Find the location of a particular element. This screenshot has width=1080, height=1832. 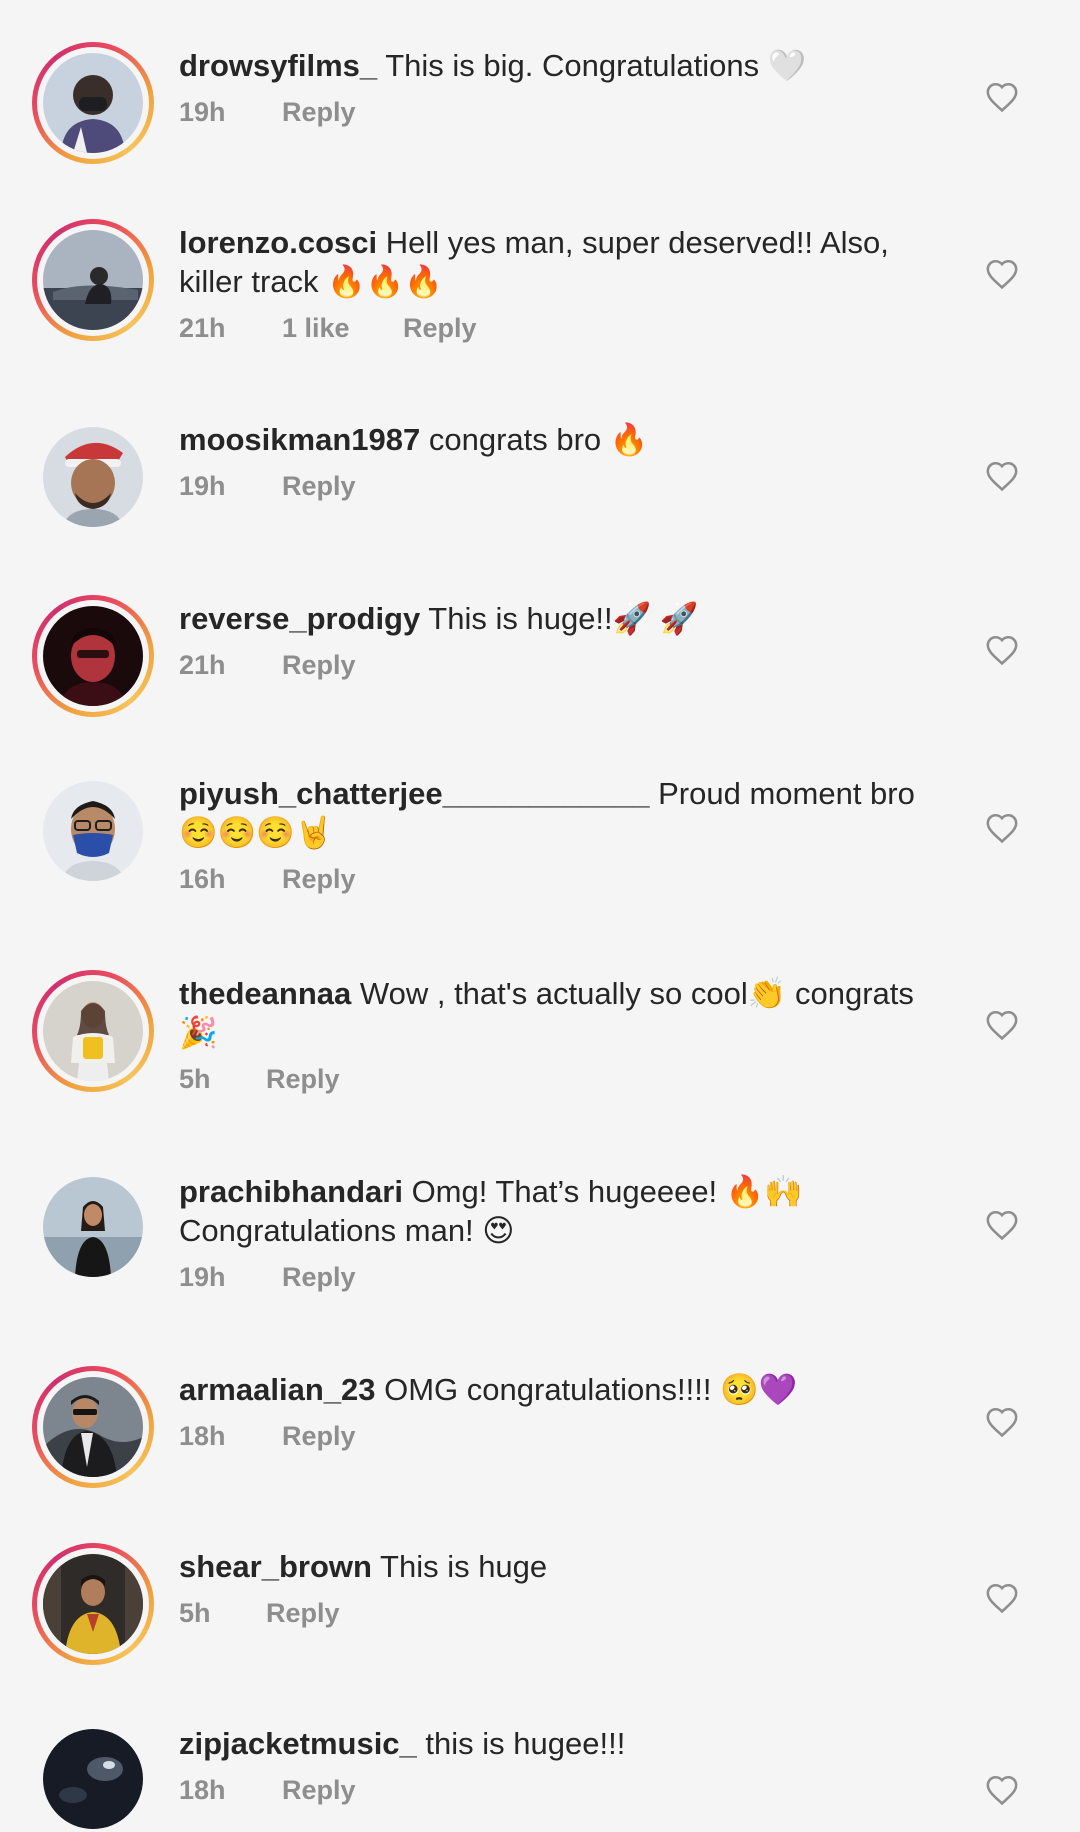

person-yellow-jacket-avatar is located at coordinates (93, 1604).